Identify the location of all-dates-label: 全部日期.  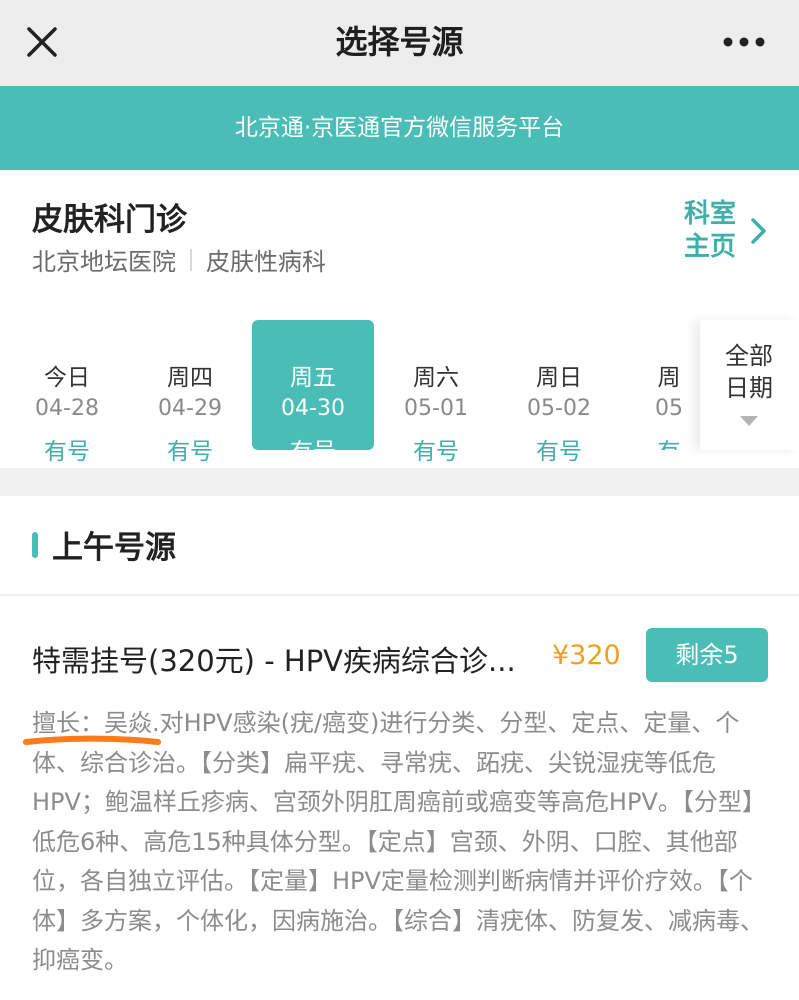
(749, 372).